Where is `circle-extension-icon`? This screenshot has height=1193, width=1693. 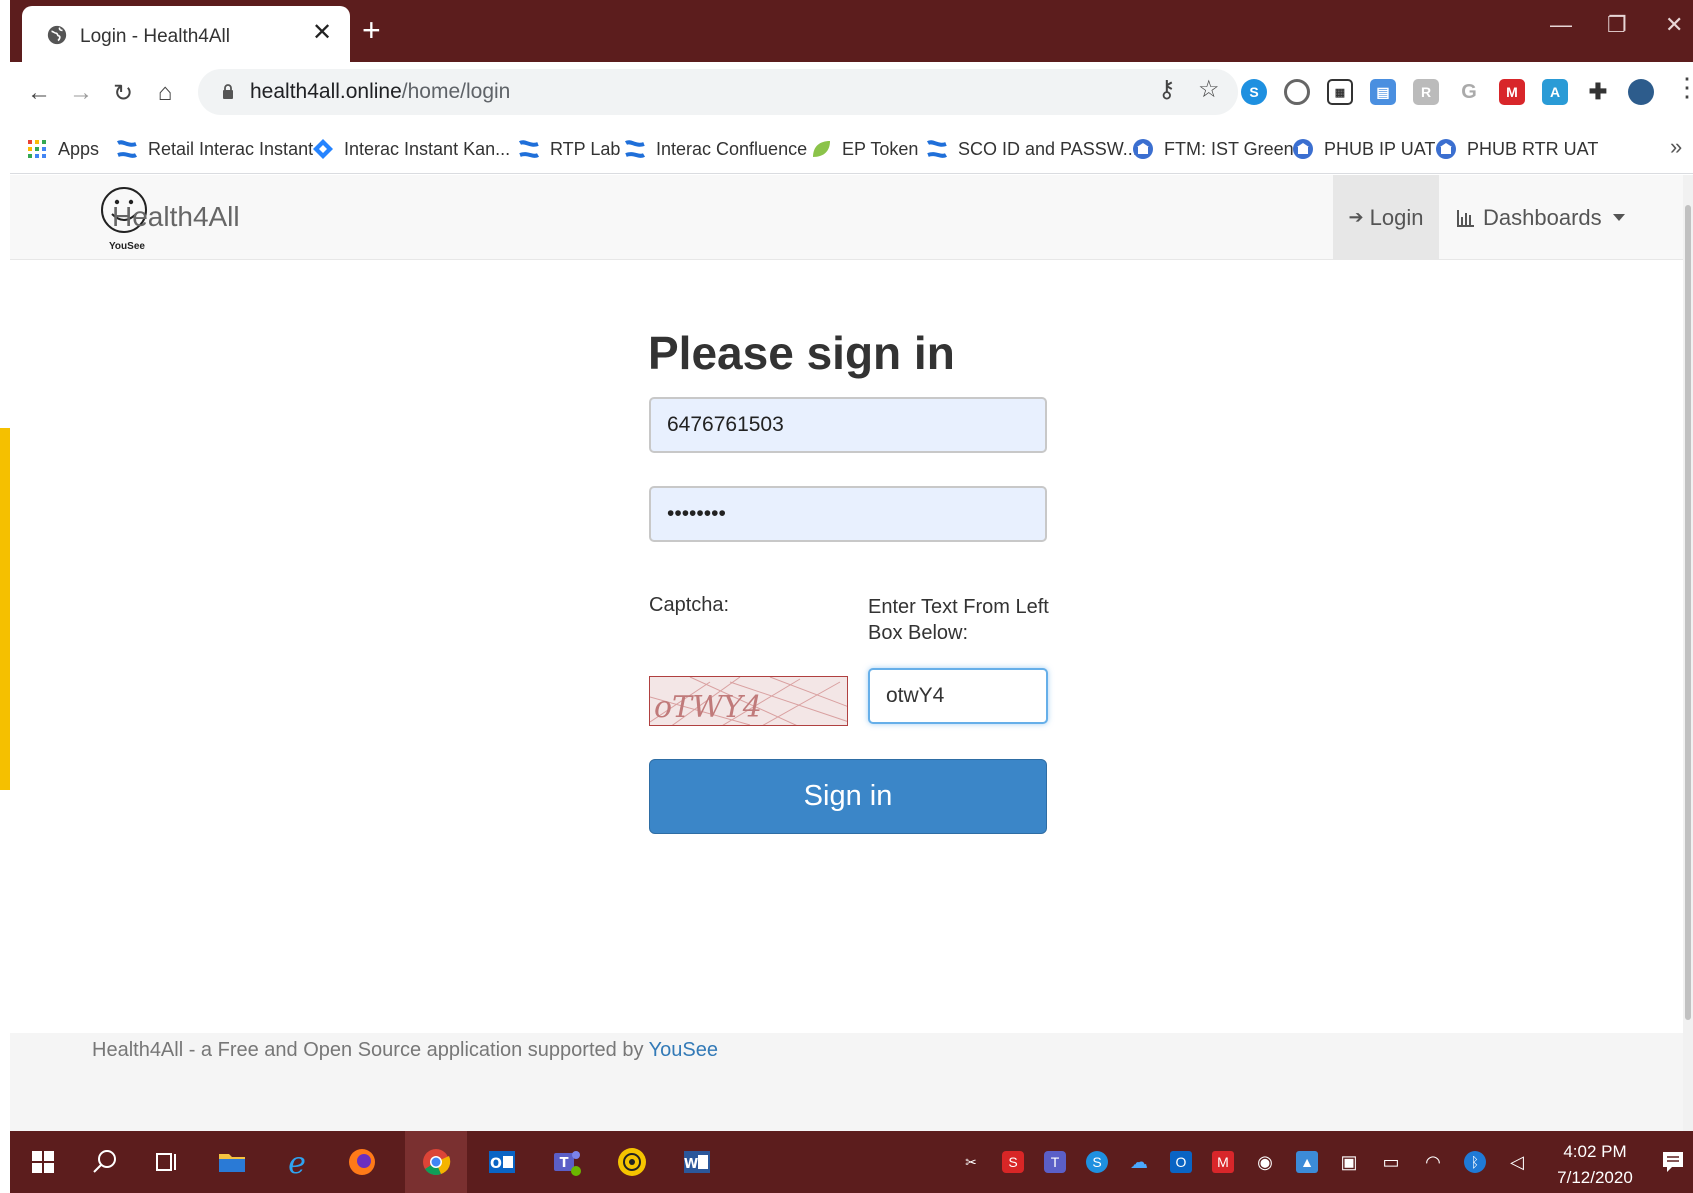
circle-extension-icon is located at coordinates (1297, 92).